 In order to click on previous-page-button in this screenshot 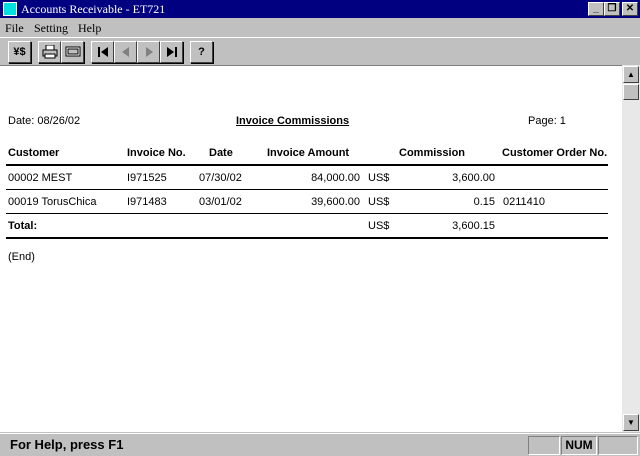, I will do `click(125, 52)`.